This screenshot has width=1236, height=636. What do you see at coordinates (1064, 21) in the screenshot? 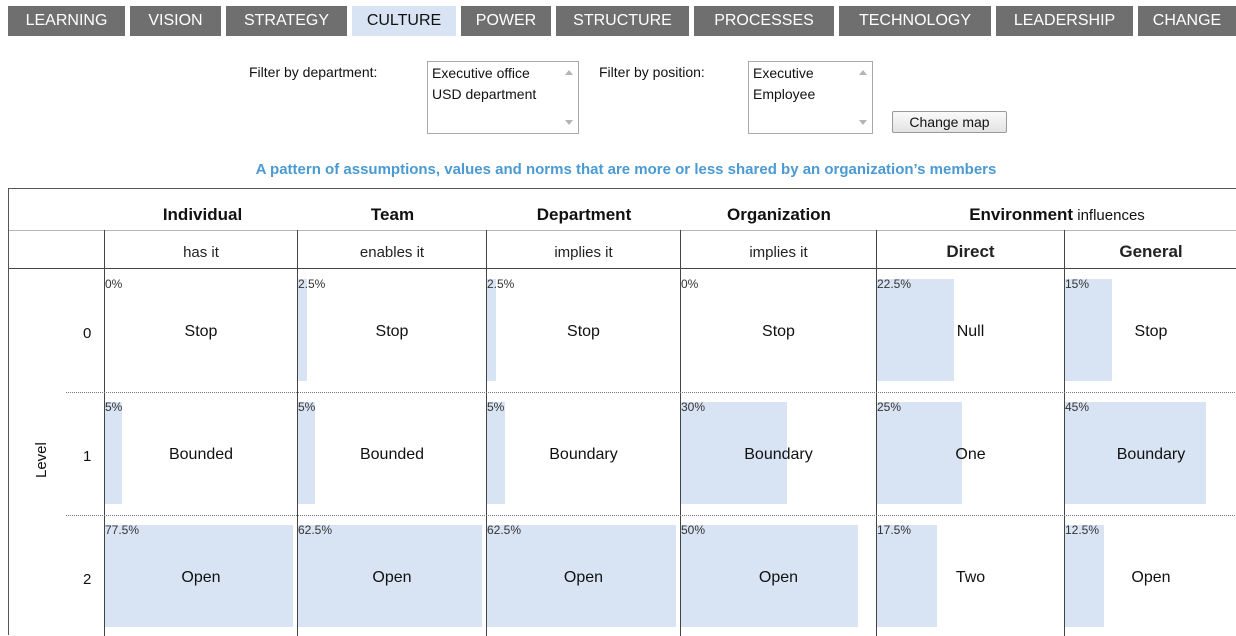
I see `tab-leadership: LEADERSHIP` at bounding box center [1064, 21].